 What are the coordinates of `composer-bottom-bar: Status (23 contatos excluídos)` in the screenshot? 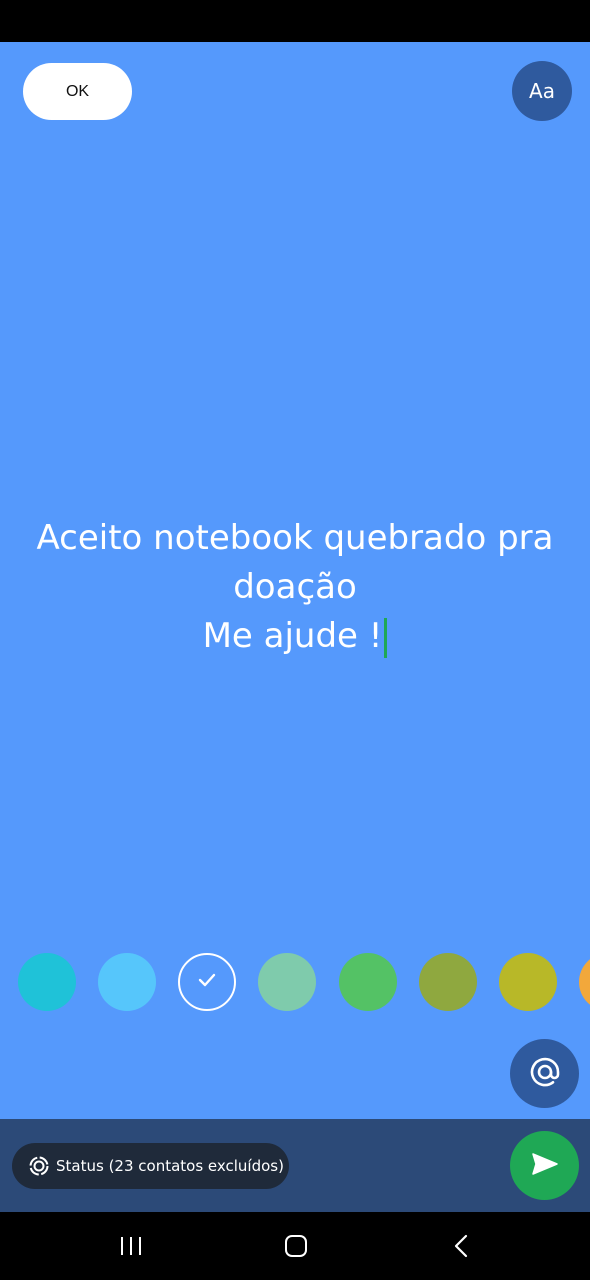 It's located at (295, 1165).